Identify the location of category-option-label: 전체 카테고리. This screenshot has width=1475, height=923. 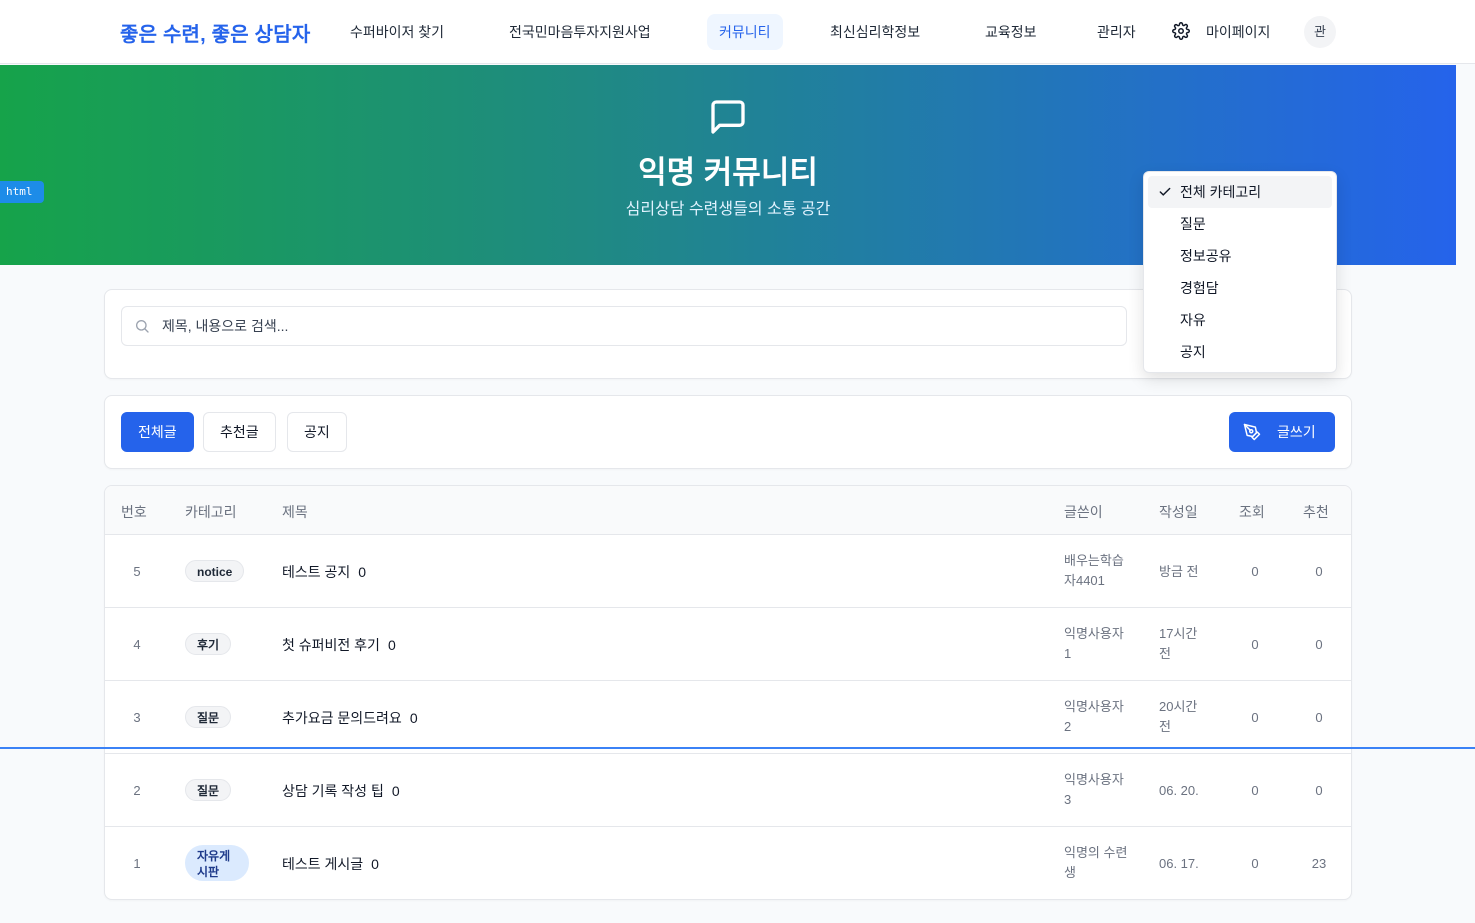
(1221, 192).